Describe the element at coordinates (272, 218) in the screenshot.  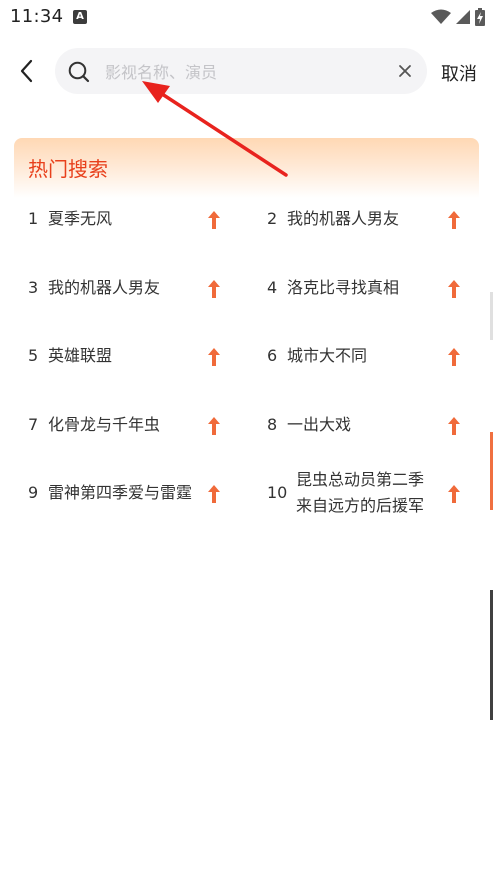
I see `hot-rank: 2` at that location.